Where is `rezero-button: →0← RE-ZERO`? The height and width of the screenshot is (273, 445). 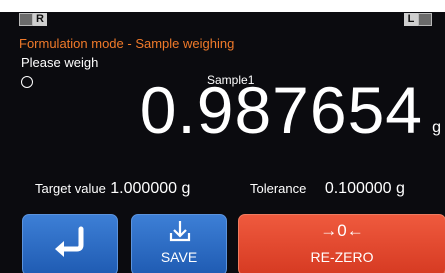 rezero-button: →0← RE-ZERO is located at coordinates (341, 243).